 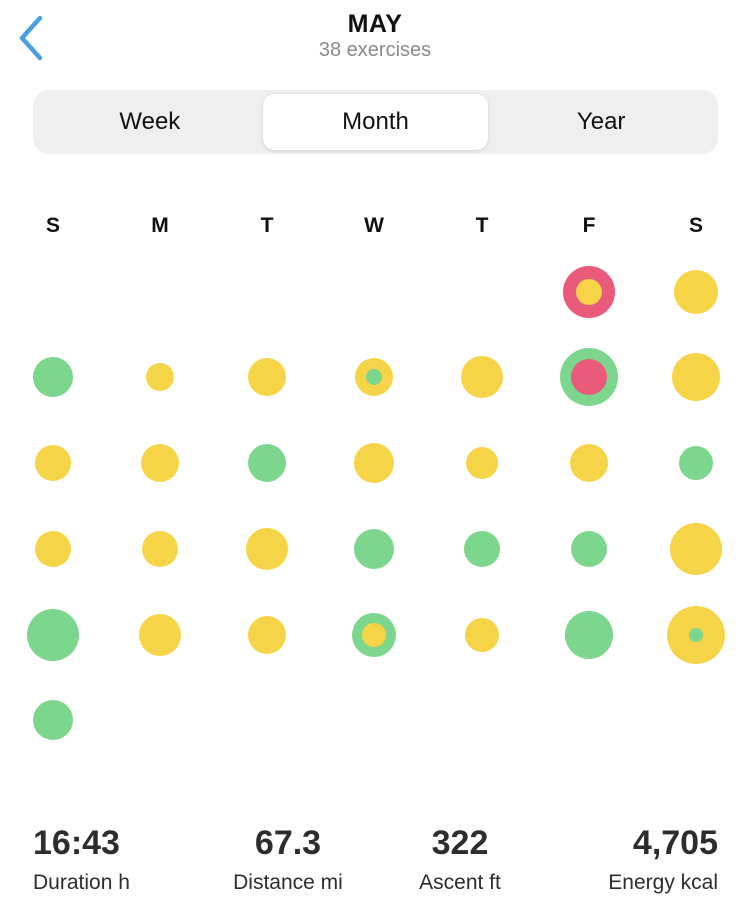 What do you see at coordinates (288, 843) in the screenshot?
I see `stat-value: 67.3` at bounding box center [288, 843].